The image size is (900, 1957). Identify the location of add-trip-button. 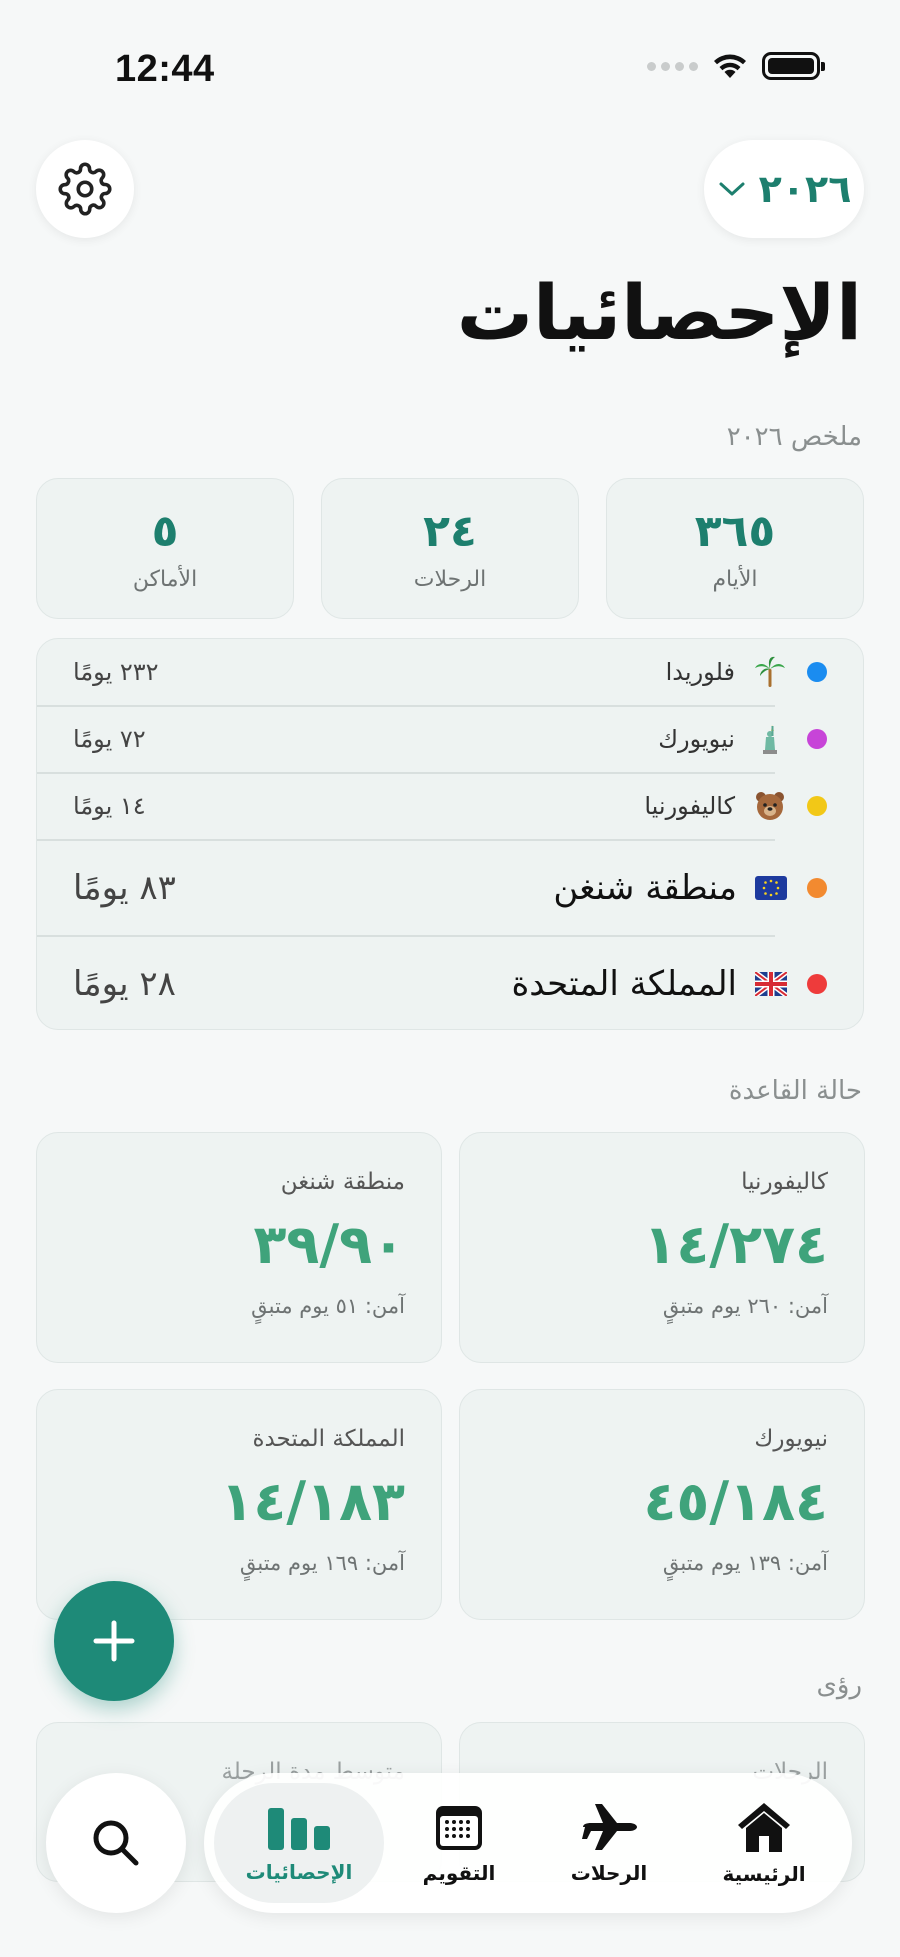
(114, 1641).